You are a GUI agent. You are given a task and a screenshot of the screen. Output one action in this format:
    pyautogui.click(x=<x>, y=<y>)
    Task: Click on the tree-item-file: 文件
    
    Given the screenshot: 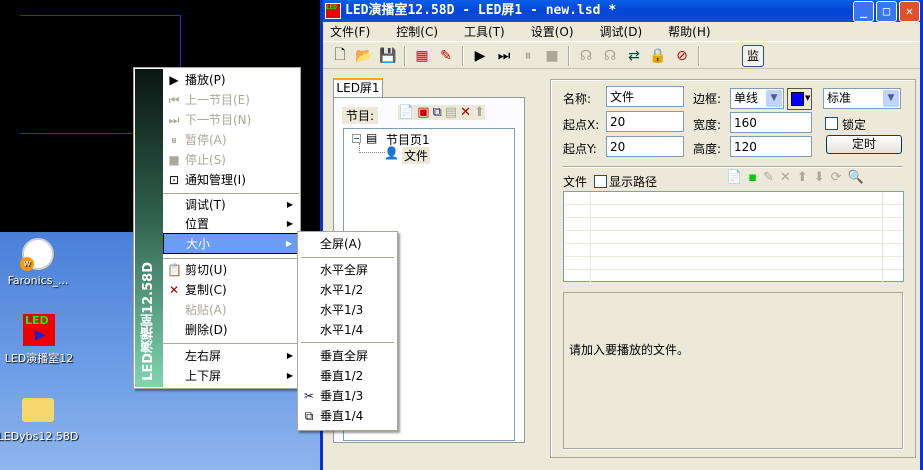 What is the action you would take?
    pyautogui.click(x=416, y=155)
    